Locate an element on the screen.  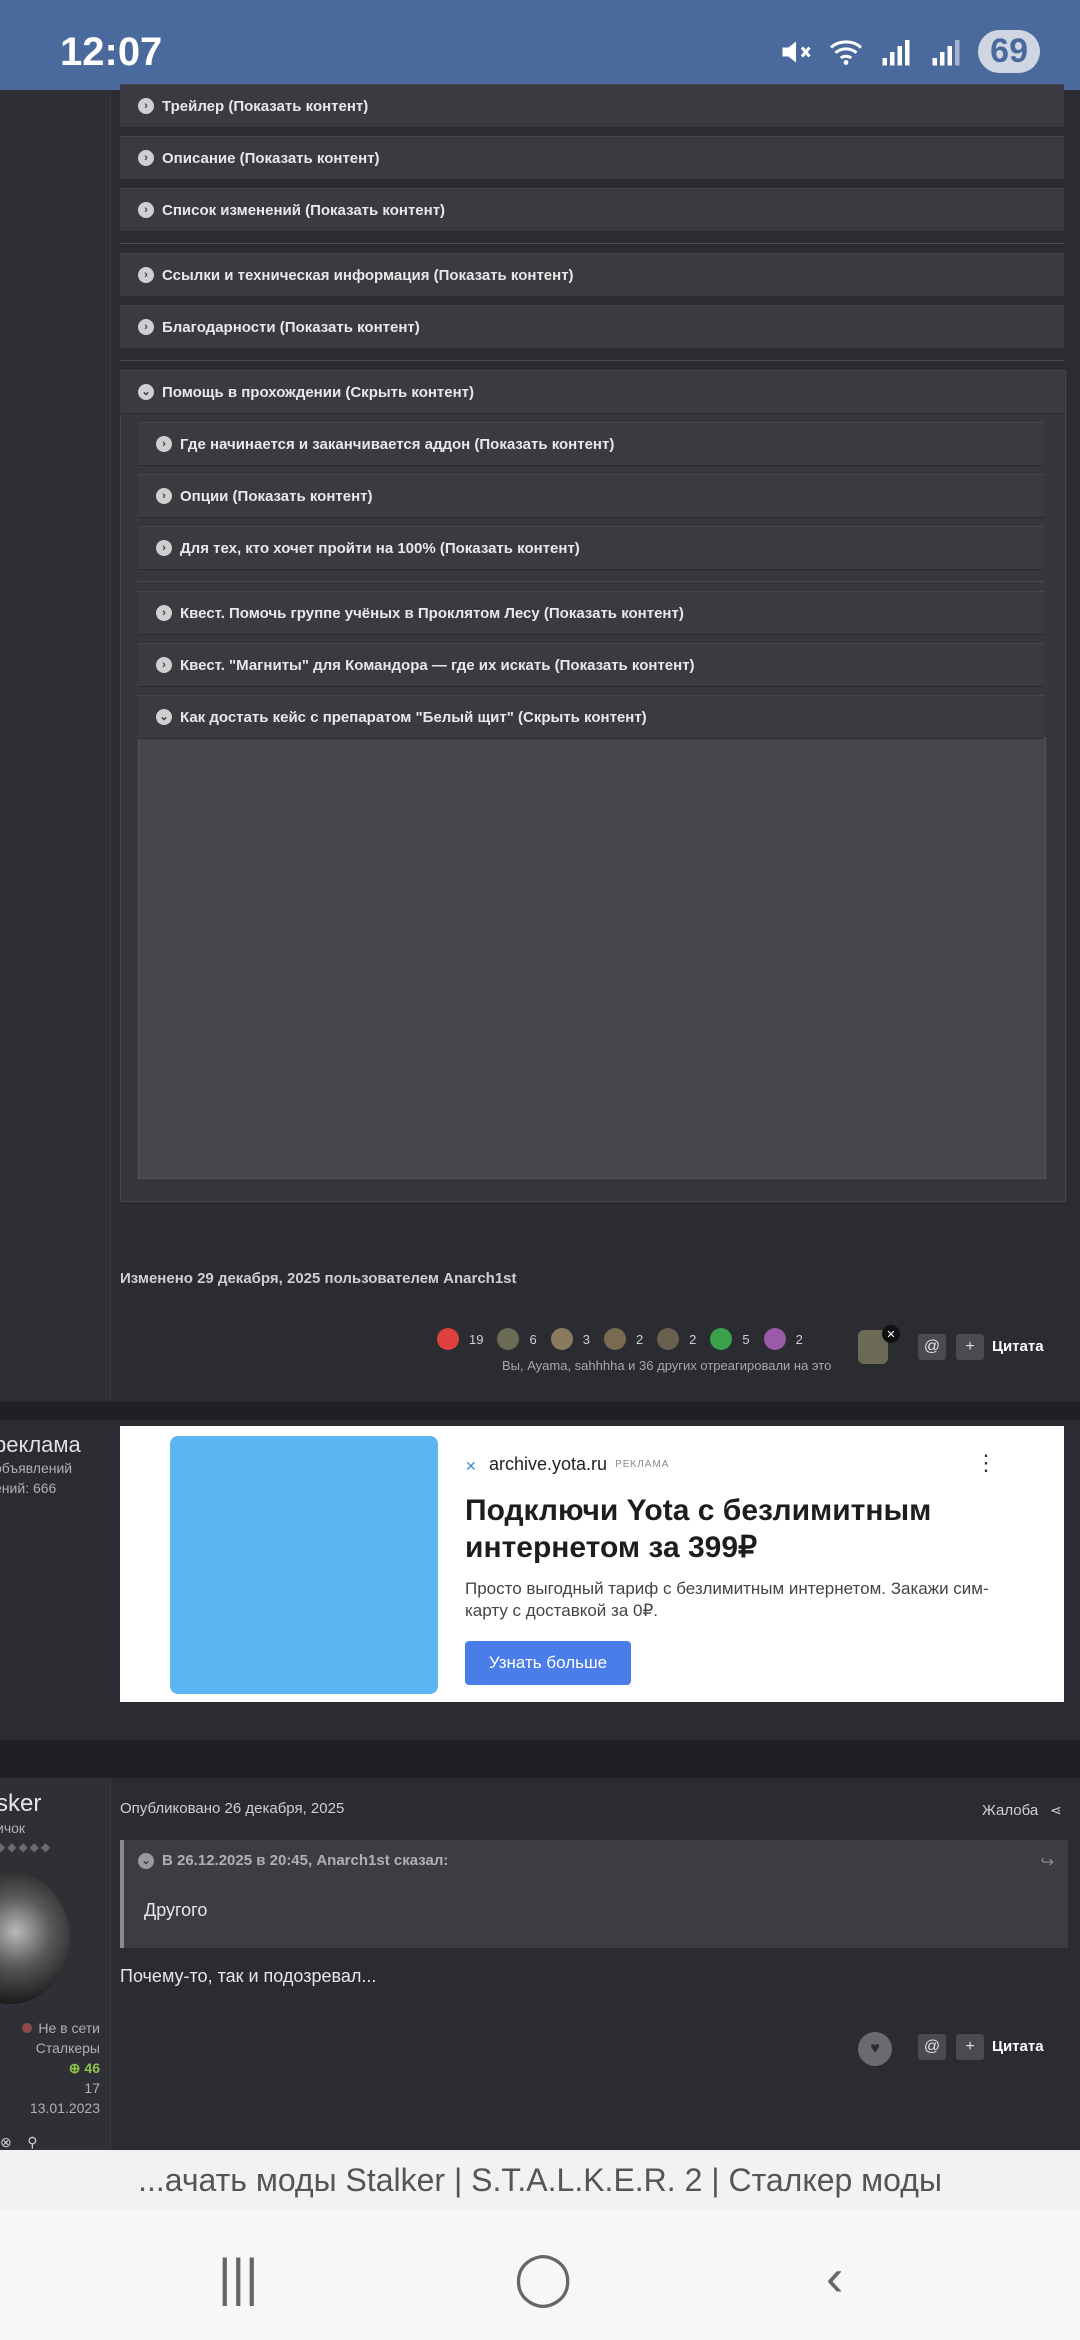
share-icon: ⋖ is located at coordinates (1056, 1810).